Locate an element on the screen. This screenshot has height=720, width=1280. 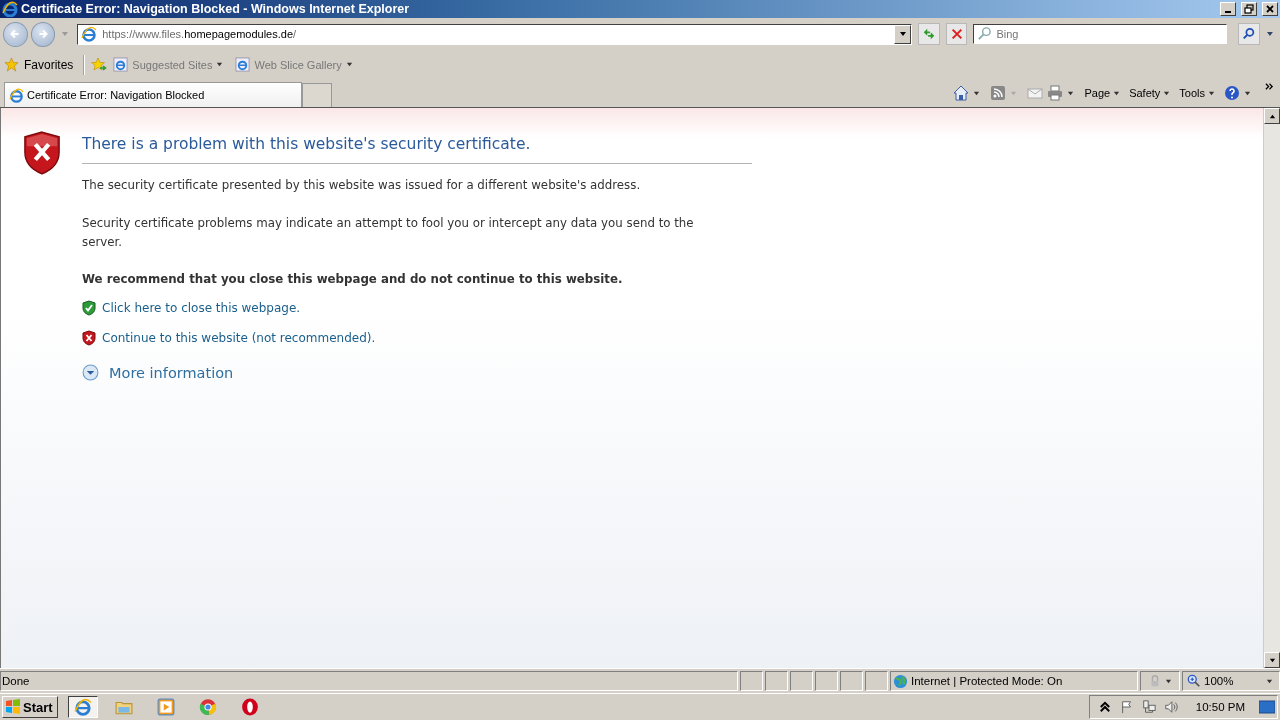
more-information-link: More information is located at coordinates (171, 372).